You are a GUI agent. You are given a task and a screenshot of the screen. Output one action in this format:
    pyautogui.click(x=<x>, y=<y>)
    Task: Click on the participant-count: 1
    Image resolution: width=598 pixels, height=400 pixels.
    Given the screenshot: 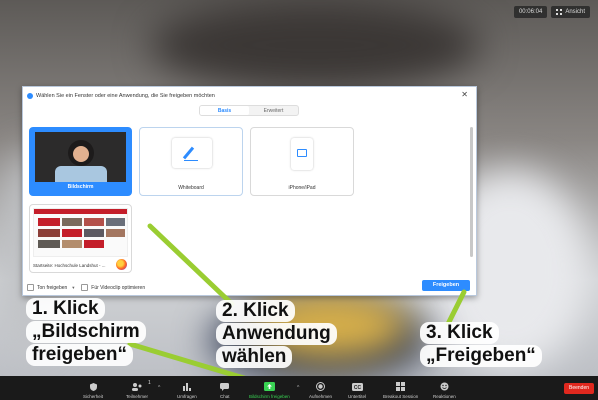 What is the action you would take?
    pyautogui.click(x=149, y=383)
    